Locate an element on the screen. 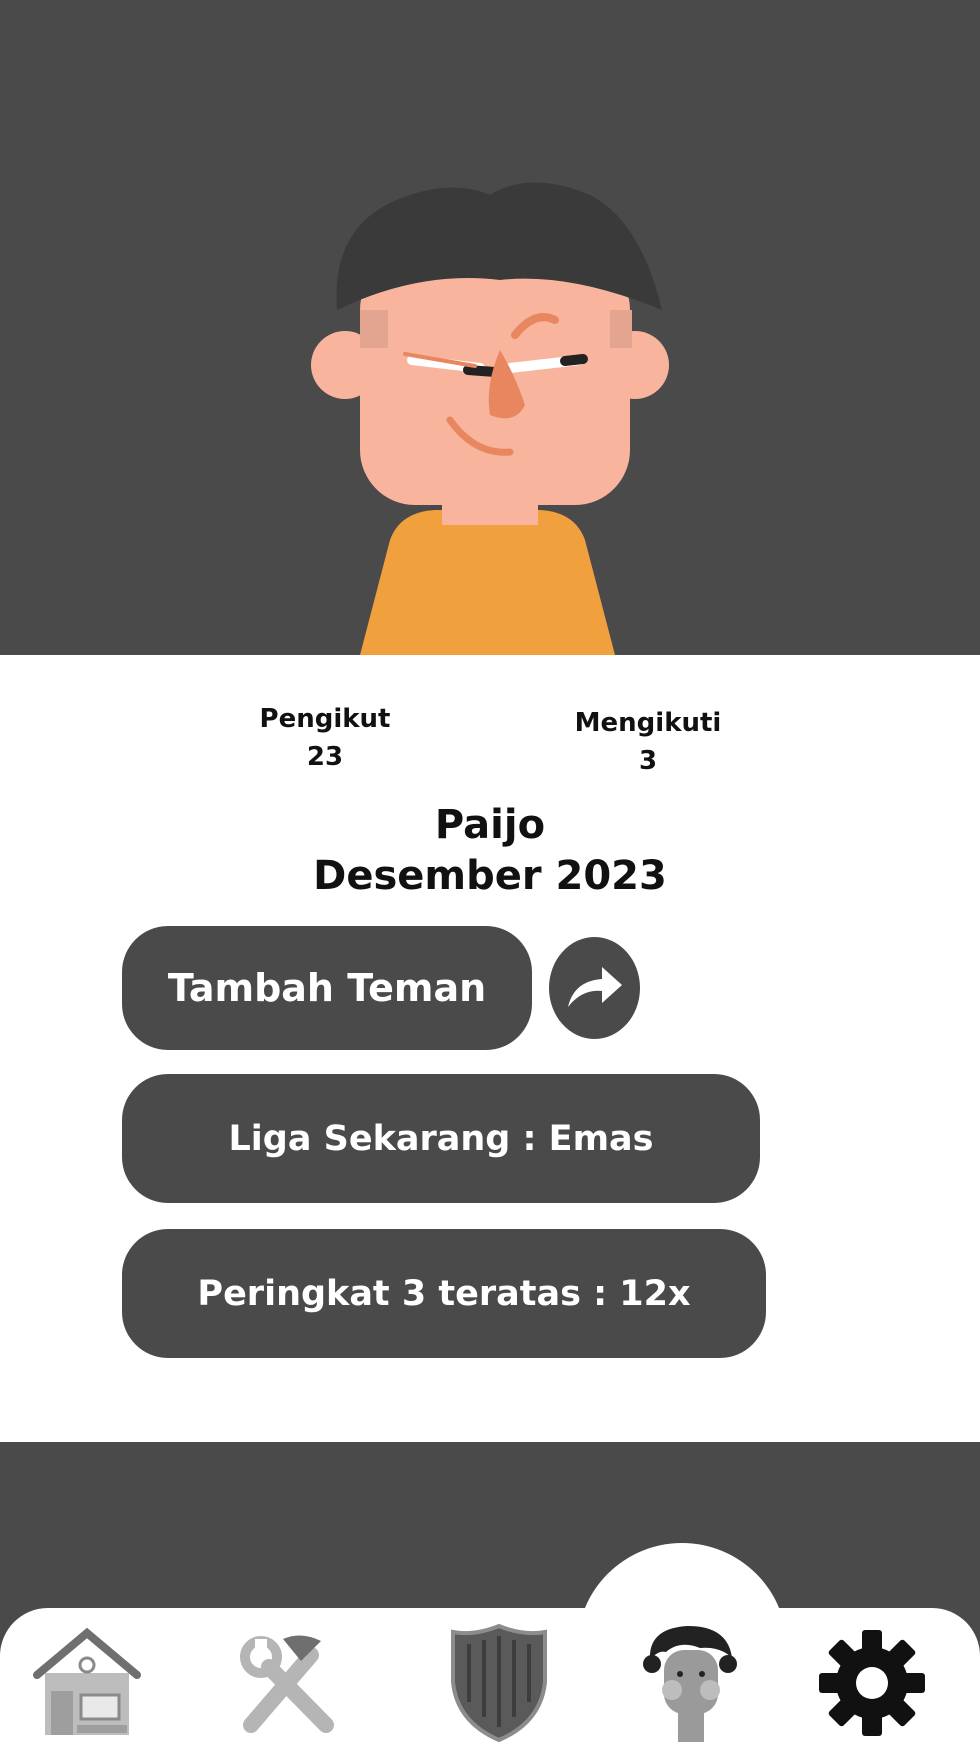  nav-settings is located at coordinates (872, 1682).